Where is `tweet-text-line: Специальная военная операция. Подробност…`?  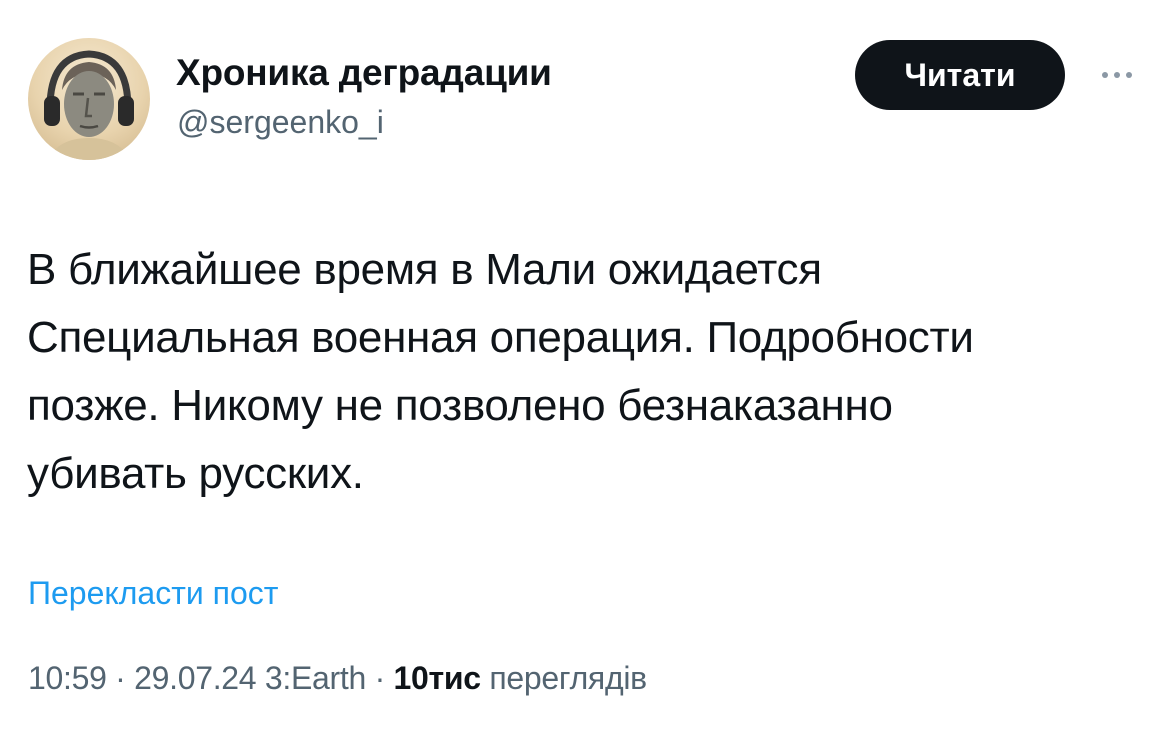 tweet-text-line: Специальная военная операция. Подробност… is located at coordinates (500, 337).